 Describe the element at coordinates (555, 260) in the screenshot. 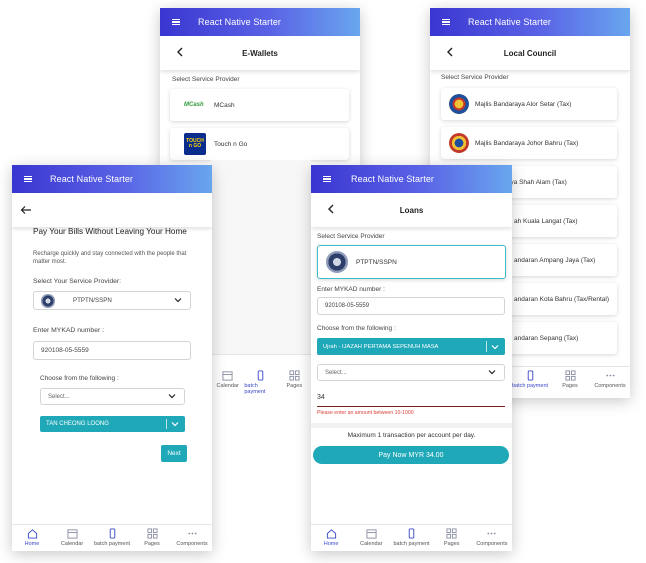

I see `provider-name: andaran Ampang Jaya (Tax)` at that location.